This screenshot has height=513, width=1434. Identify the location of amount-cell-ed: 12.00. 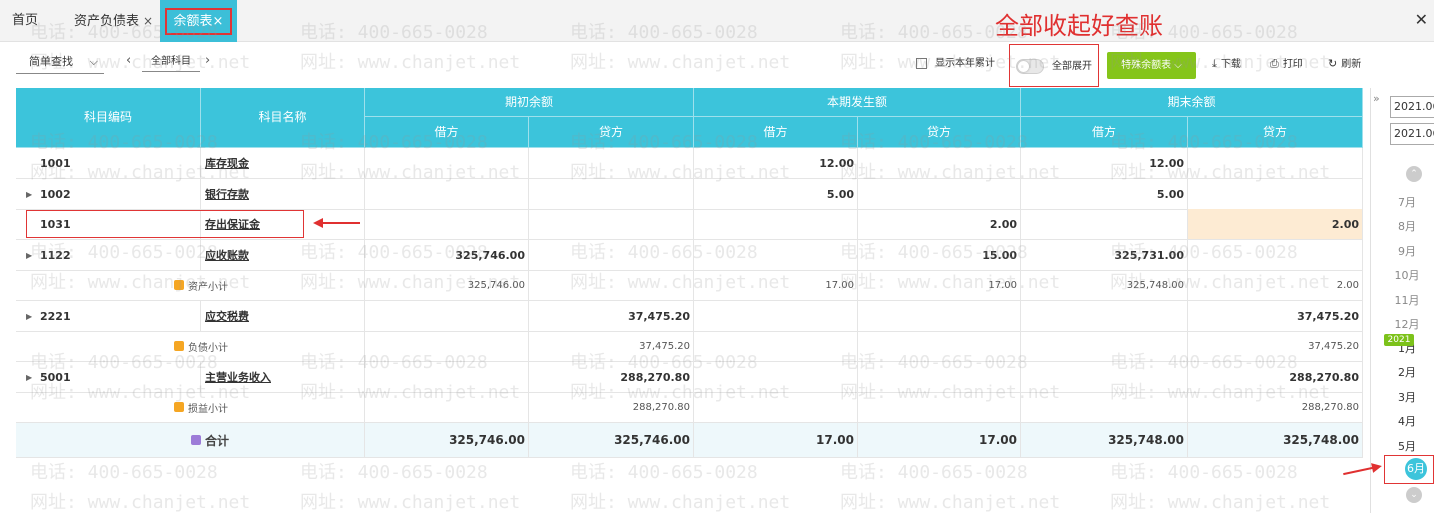
(1104, 163).